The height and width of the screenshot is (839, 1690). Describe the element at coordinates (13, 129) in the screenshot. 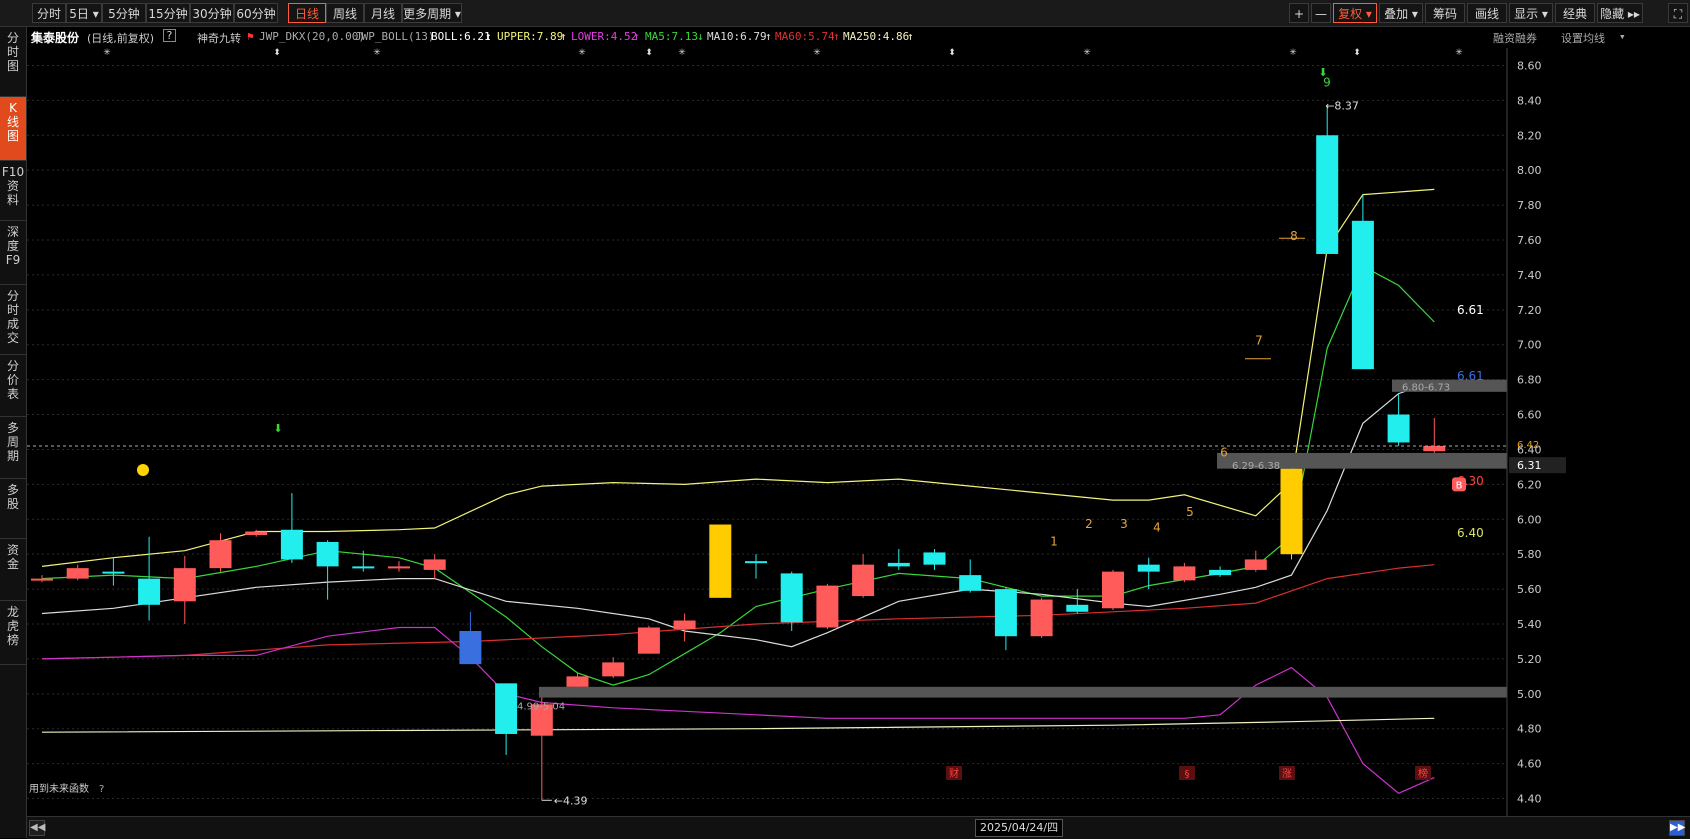

I see `nav-1: K线图` at that location.